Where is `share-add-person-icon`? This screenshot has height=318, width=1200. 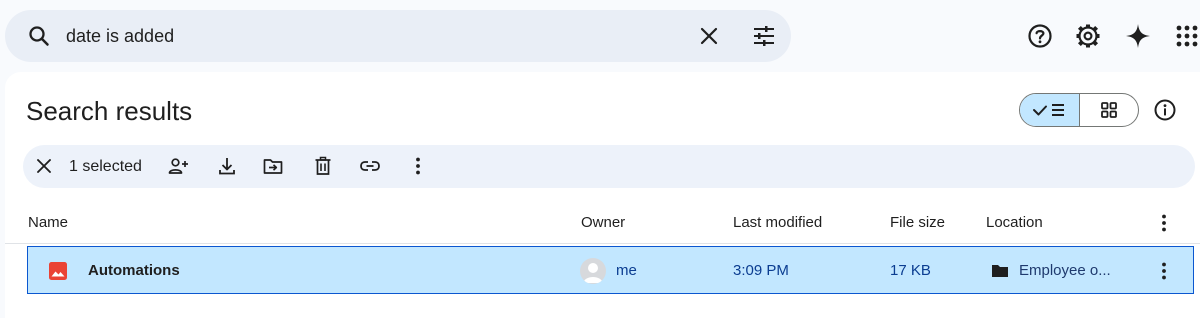 share-add-person-icon is located at coordinates (178, 166).